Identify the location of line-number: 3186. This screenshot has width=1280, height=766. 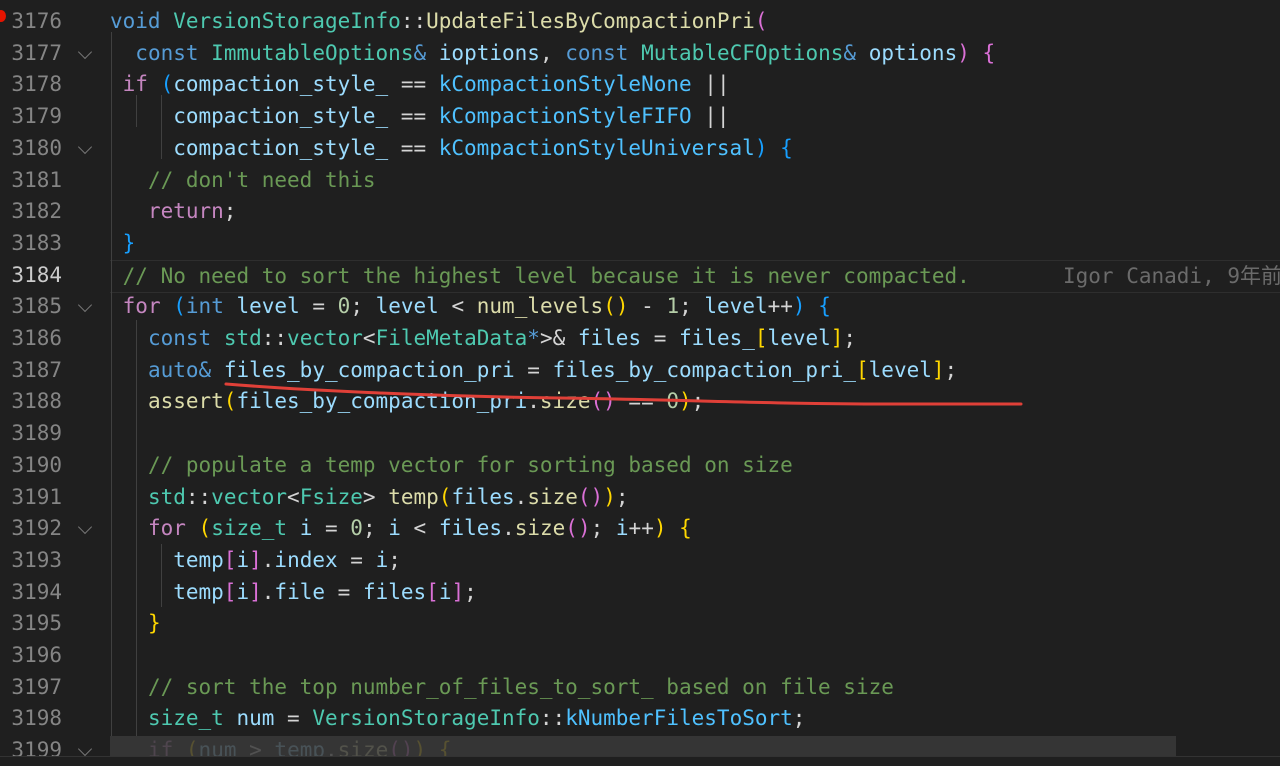
(36, 338).